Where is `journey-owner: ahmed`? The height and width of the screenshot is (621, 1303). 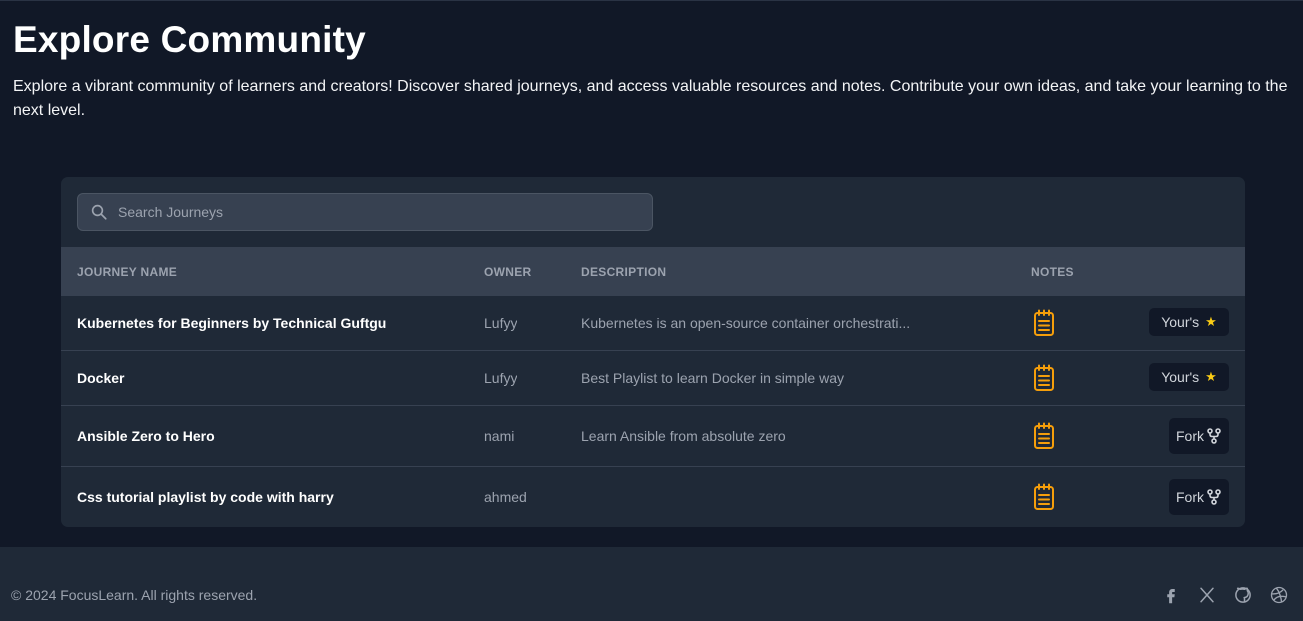
journey-owner: ahmed is located at coordinates (505, 497).